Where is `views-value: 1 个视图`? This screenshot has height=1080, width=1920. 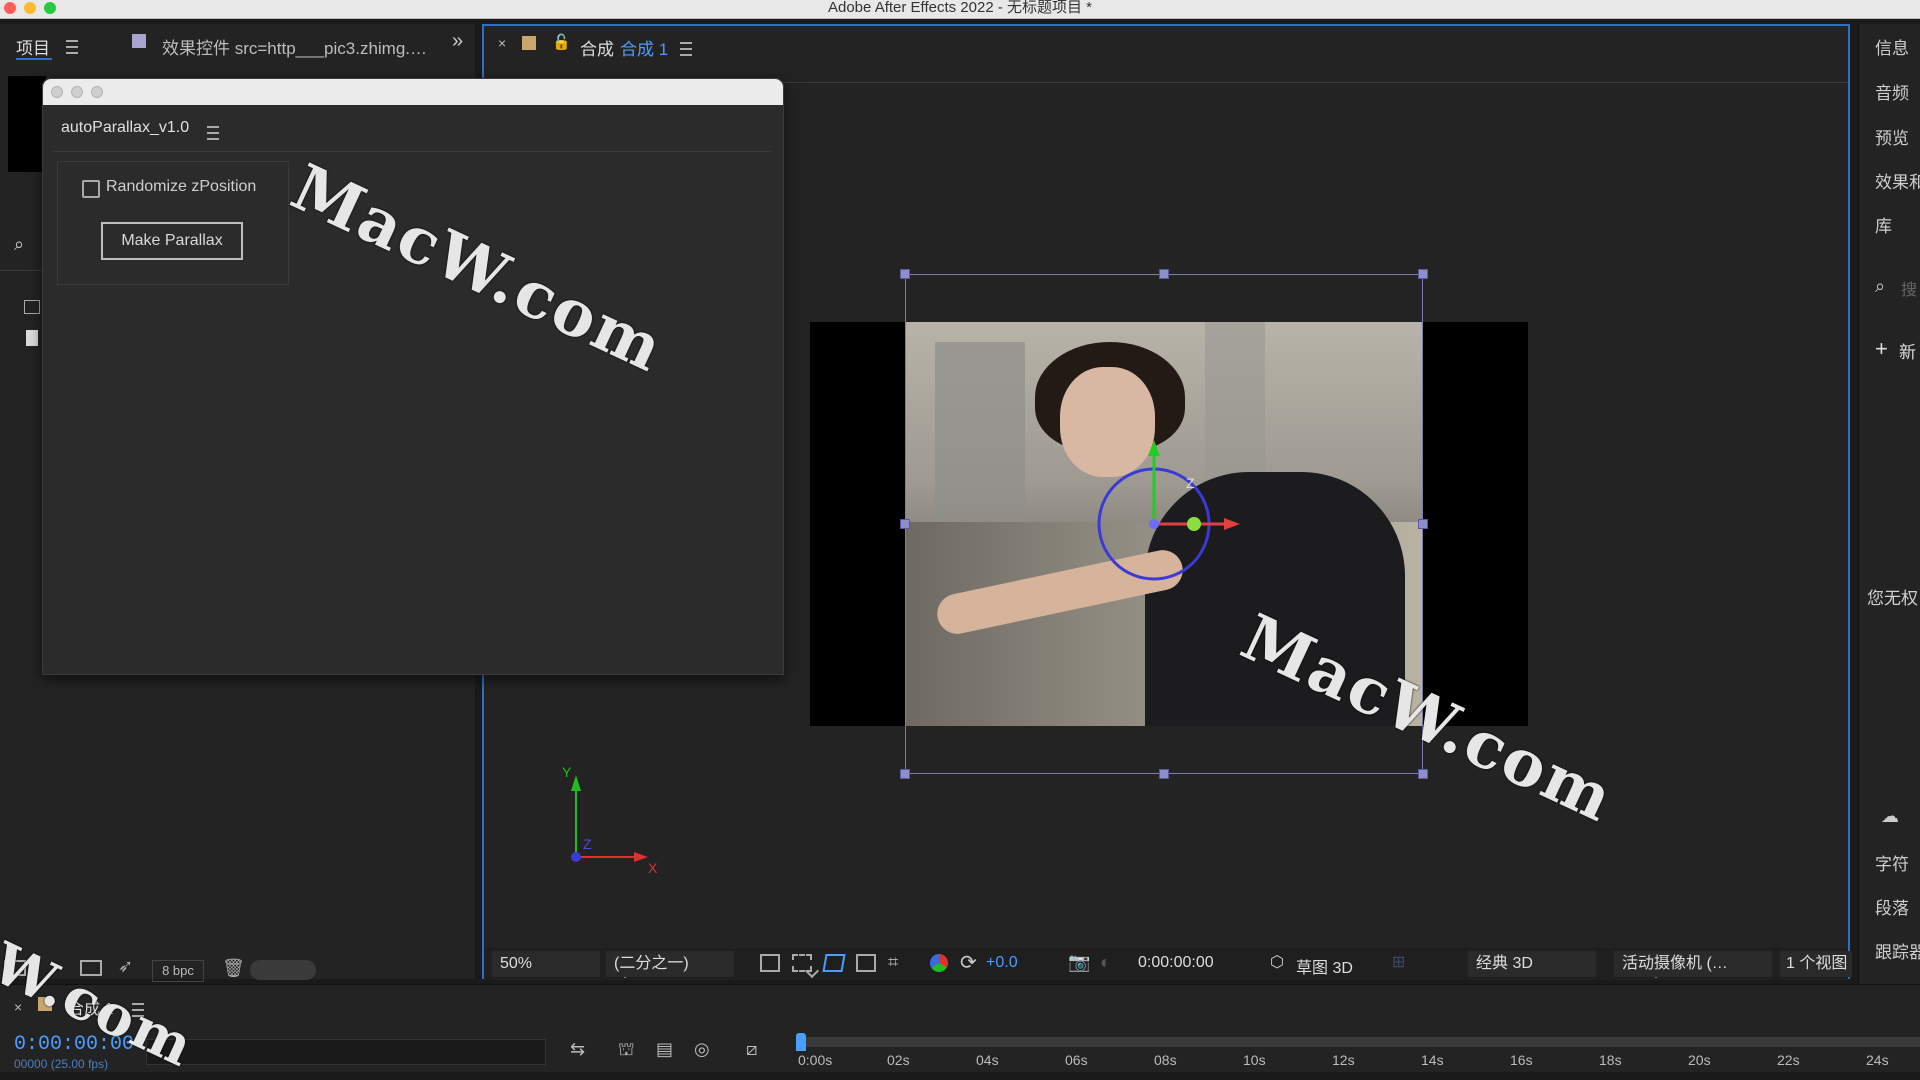
views-value: 1 个视图 is located at coordinates (1817, 963).